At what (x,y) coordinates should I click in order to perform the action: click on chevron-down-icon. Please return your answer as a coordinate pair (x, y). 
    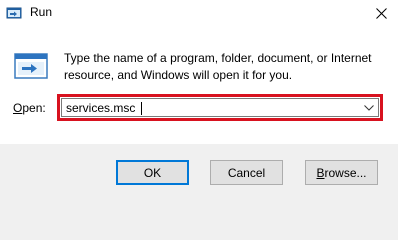
    Looking at the image, I should click on (369, 108).